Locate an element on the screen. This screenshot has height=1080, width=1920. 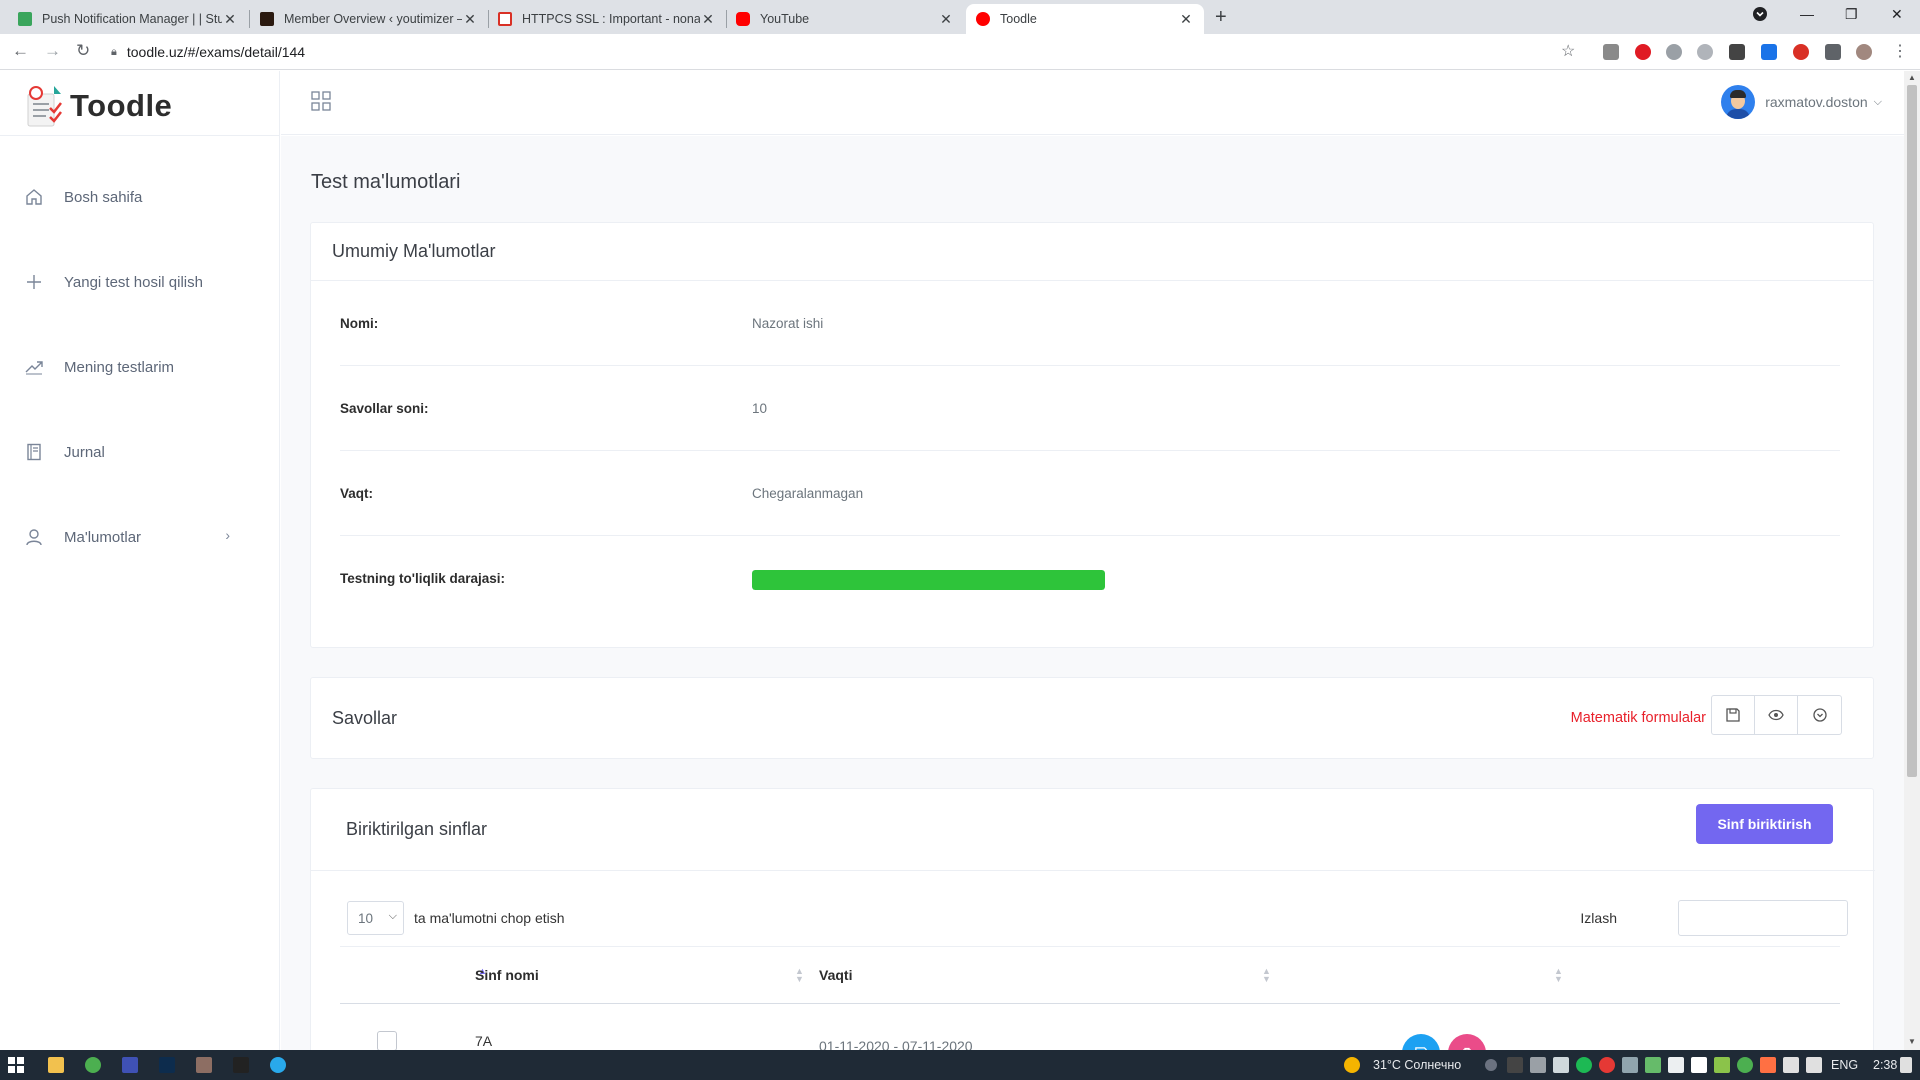
browser-tab: YouTube ✕ is located at coordinates (845, 19).